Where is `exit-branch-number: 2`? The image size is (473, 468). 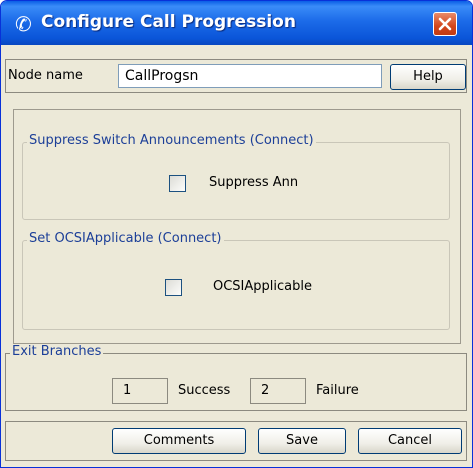 exit-branch-number: 2 is located at coordinates (278, 391).